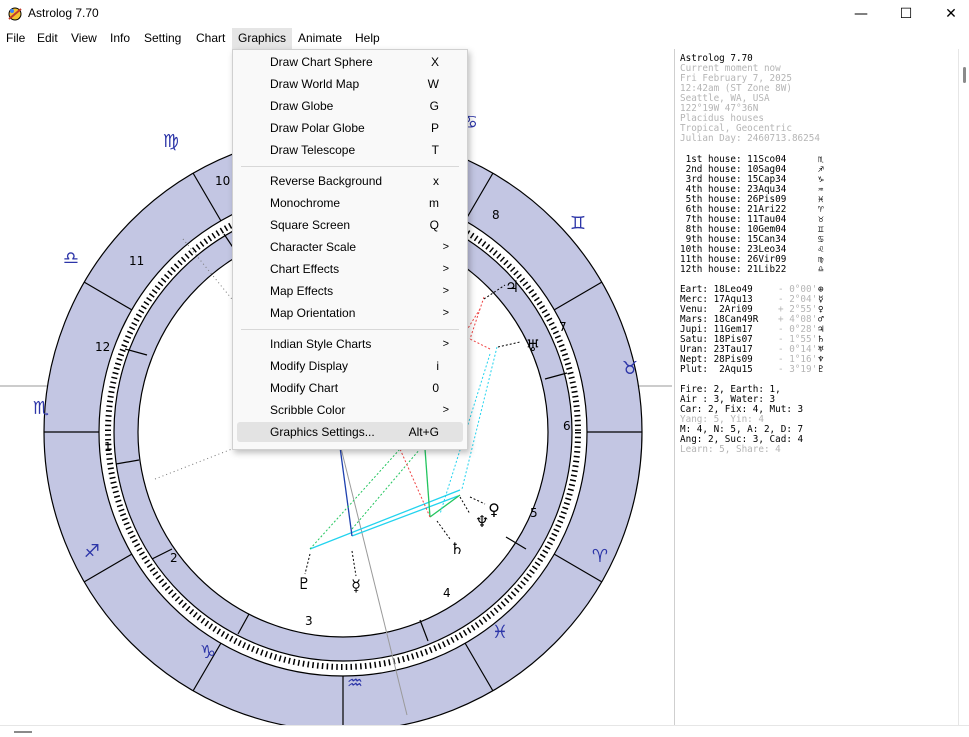  I want to click on house-number: 3, so click(309, 621).